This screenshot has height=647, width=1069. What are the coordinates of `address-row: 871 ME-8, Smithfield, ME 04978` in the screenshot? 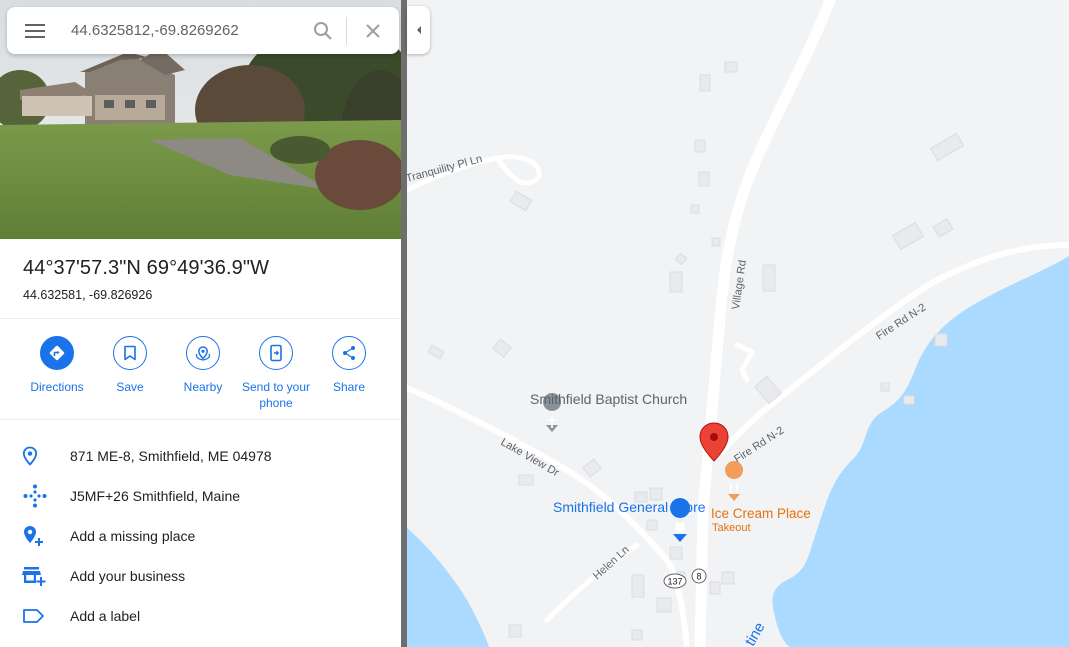 It's located at (200, 456).